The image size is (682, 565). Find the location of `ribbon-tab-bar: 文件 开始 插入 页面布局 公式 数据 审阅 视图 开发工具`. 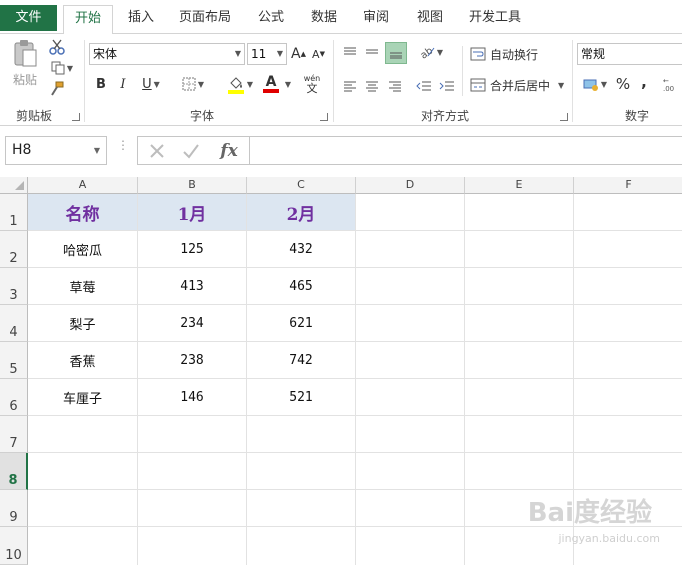

ribbon-tab-bar: 文件 开始 插入 页面布局 公式 数据 审阅 视图 开发工具 is located at coordinates (341, 17).